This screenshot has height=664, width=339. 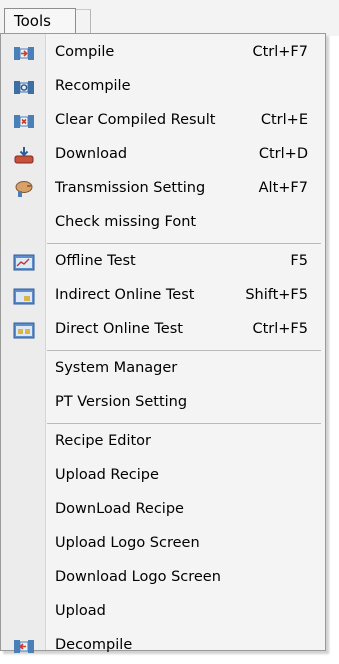 I want to click on menu-item-pt-version-setting: PT Version Setting, so click(x=163, y=404).